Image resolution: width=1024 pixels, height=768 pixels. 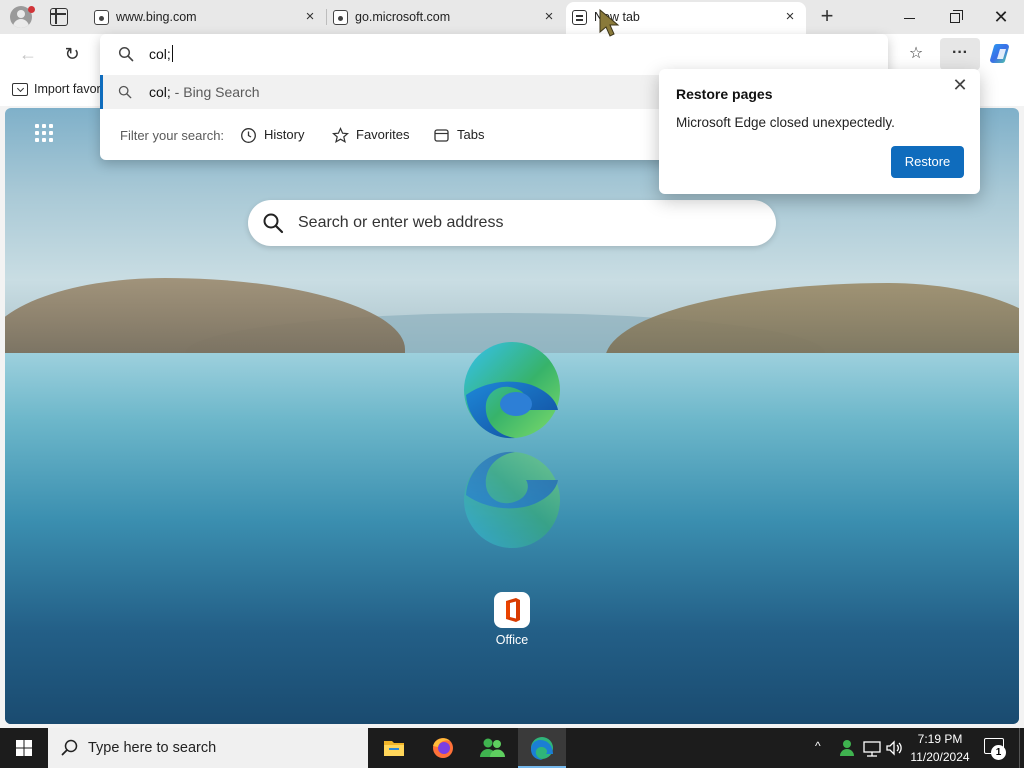 I want to click on tab-actions-icon, so click(x=59, y=17).